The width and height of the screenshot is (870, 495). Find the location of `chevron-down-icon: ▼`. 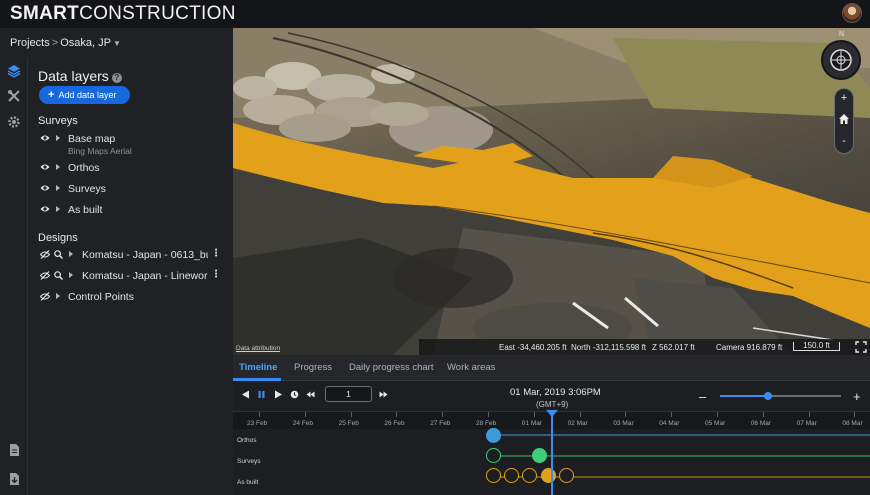

chevron-down-icon: ▼ is located at coordinates (117, 43).